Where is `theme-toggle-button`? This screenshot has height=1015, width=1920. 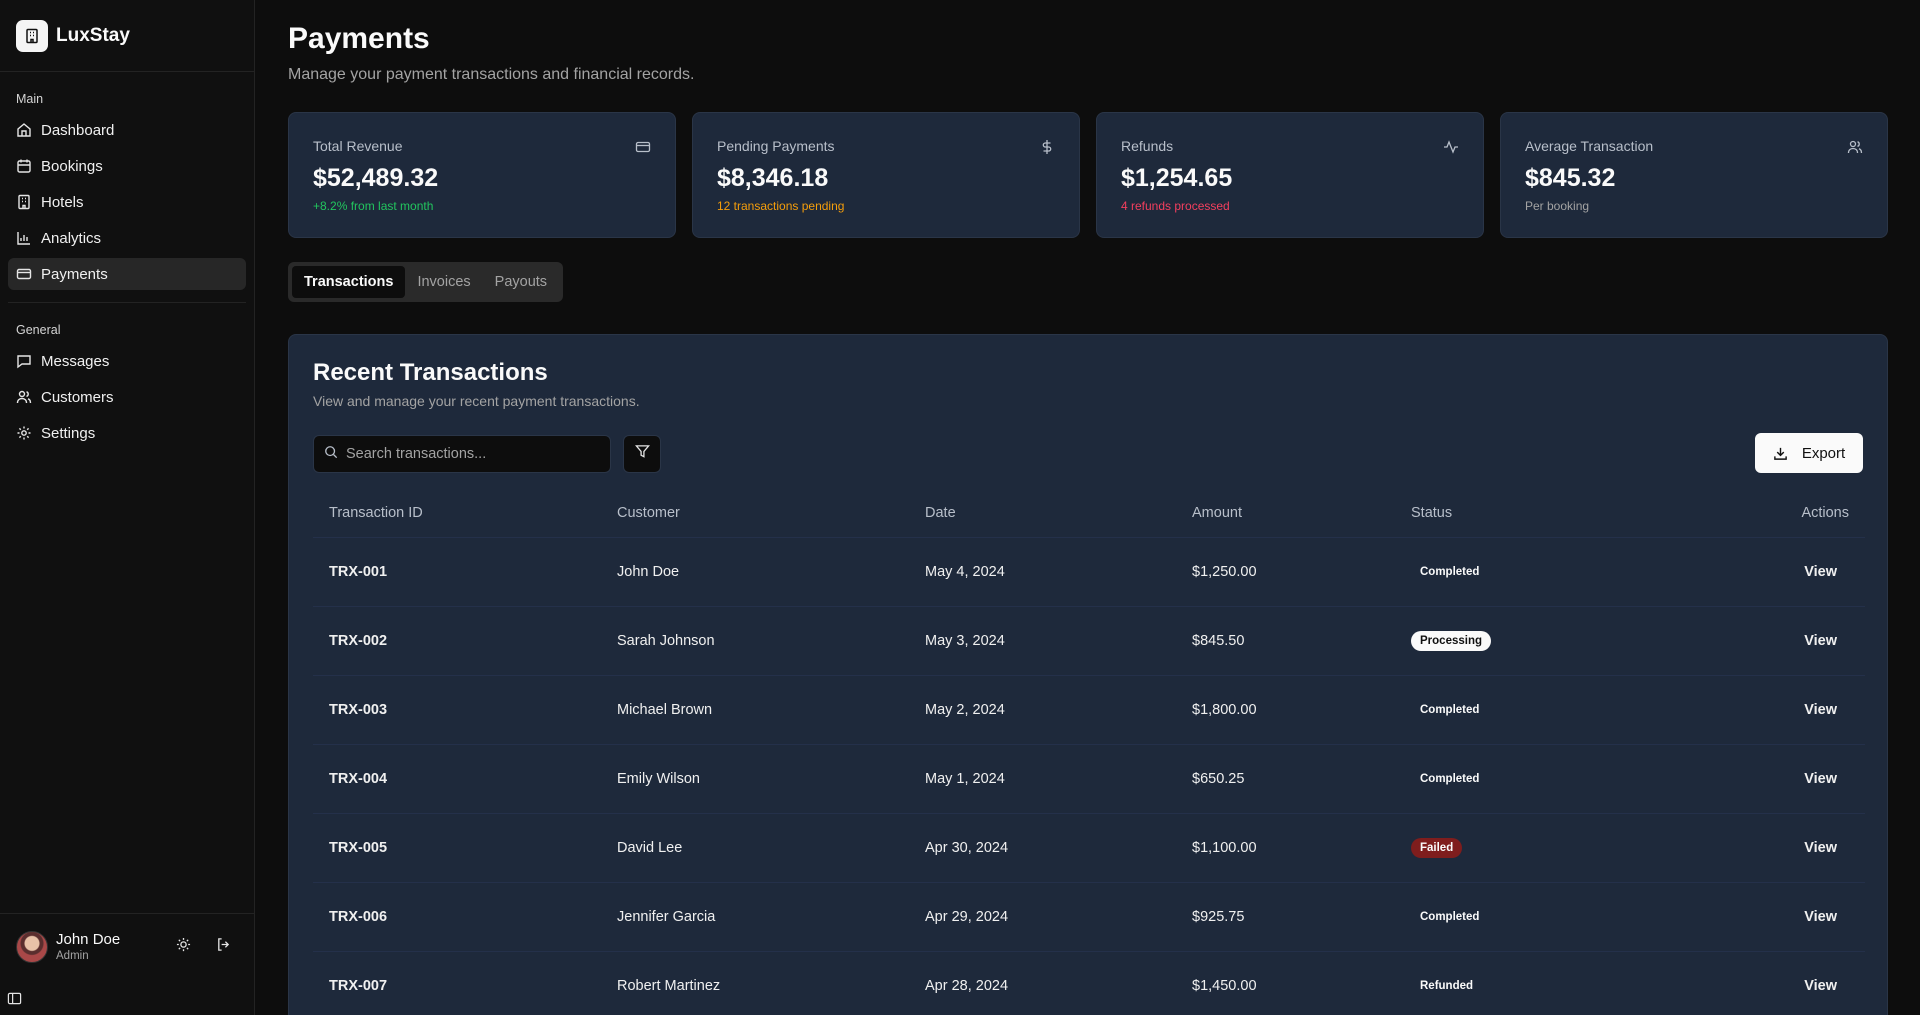
theme-toggle-button is located at coordinates (183, 947).